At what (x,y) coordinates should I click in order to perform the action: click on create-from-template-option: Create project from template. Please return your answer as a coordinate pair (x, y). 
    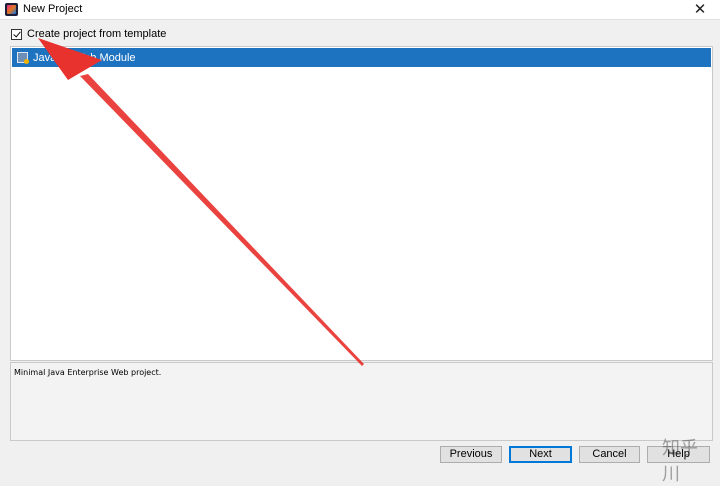
    Looking at the image, I should click on (88, 34).